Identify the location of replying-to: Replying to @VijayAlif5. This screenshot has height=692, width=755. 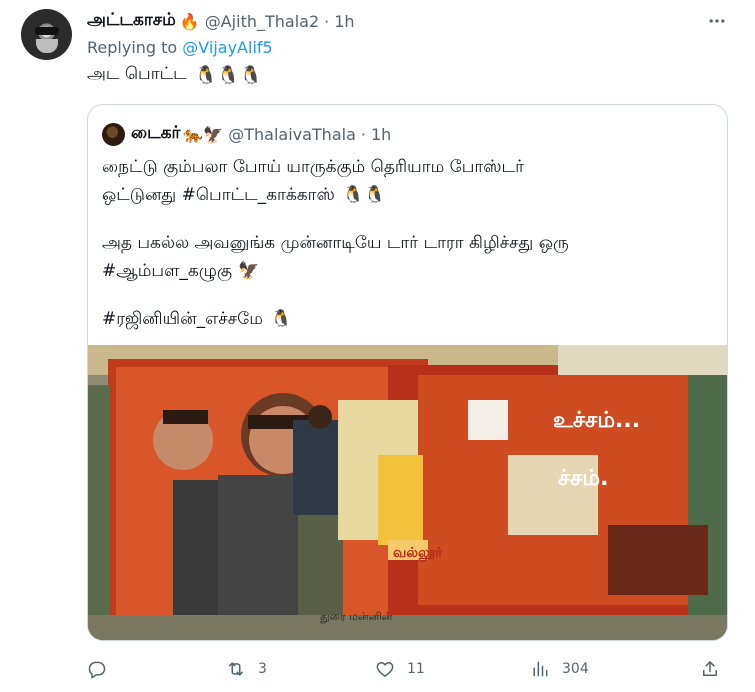
(180, 47).